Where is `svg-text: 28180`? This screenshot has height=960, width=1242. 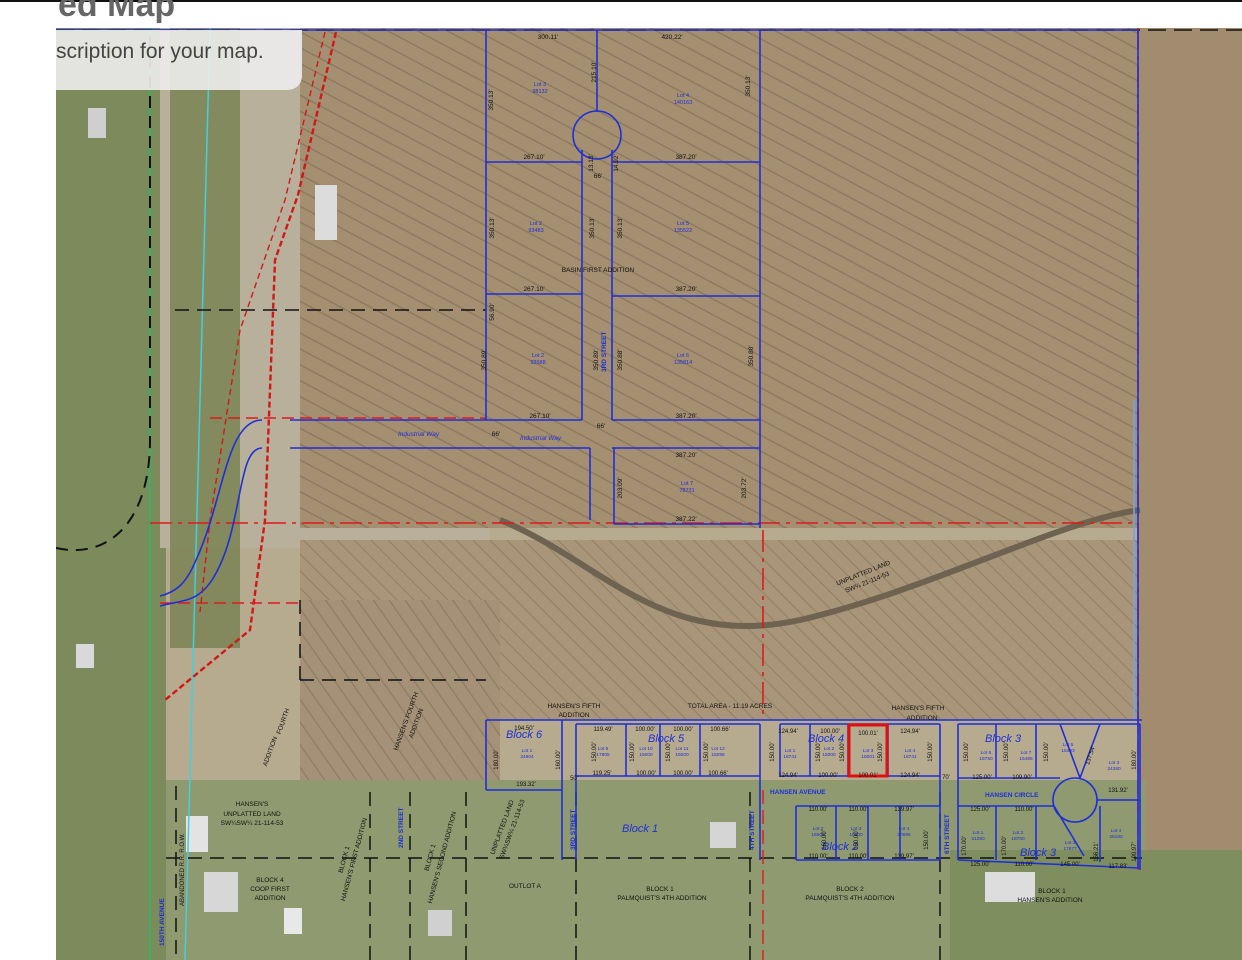 svg-text: 28180 is located at coordinates (1116, 837).